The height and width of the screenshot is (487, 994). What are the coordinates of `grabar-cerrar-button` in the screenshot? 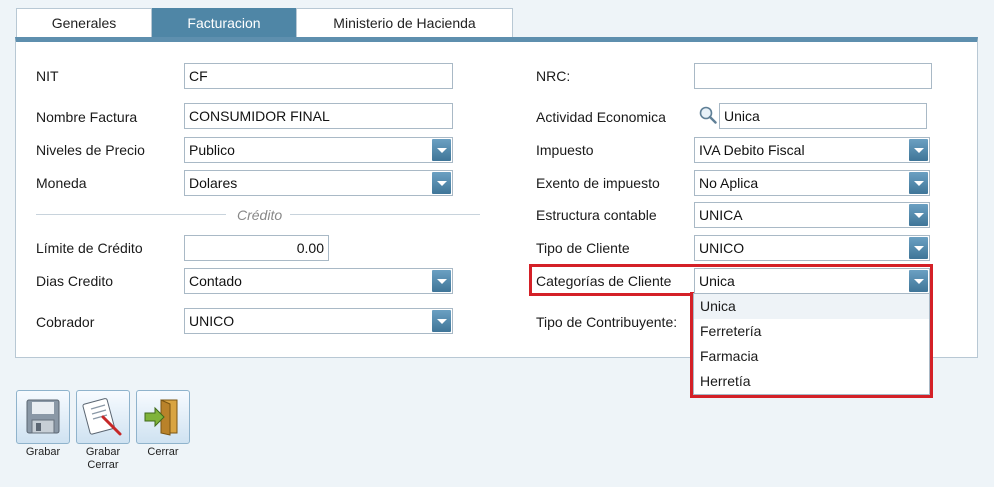 It's located at (103, 417).